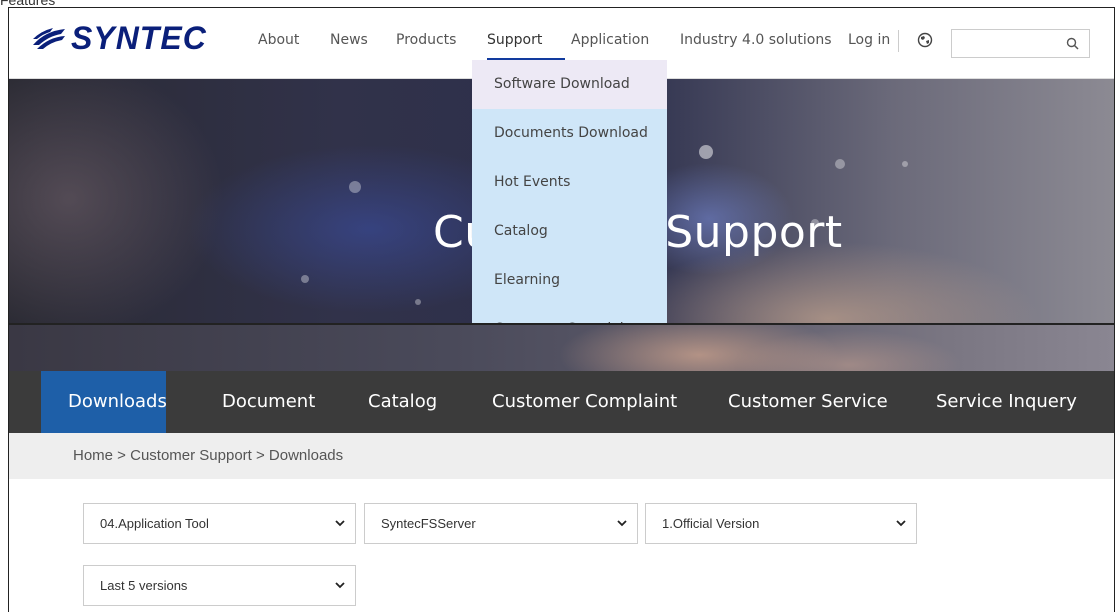 This screenshot has height=612, width=1115. Describe the element at coordinates (561, 456) in the screenshot. I see `breadcrumb-bar: Home > Customer Support > Downloads` at that location.